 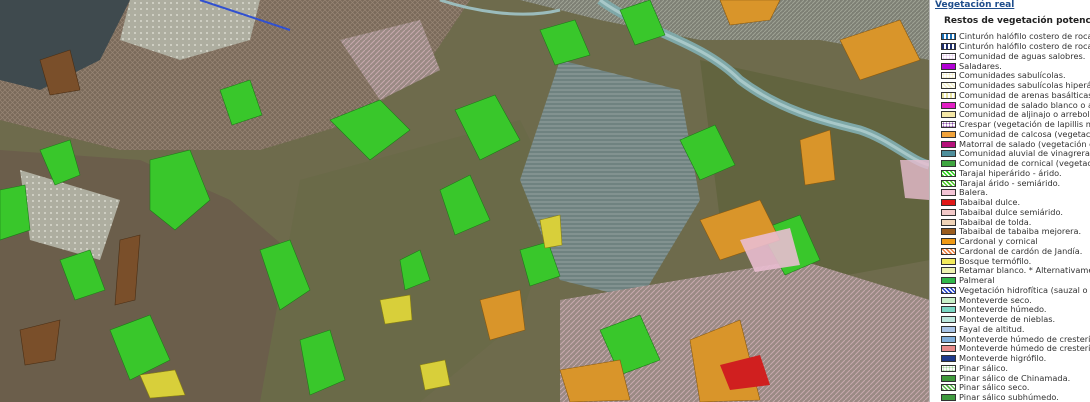 I want to click on legend-item: Vegetación hidrofítica (sauzal o jun, so click(x=1015, y=290).